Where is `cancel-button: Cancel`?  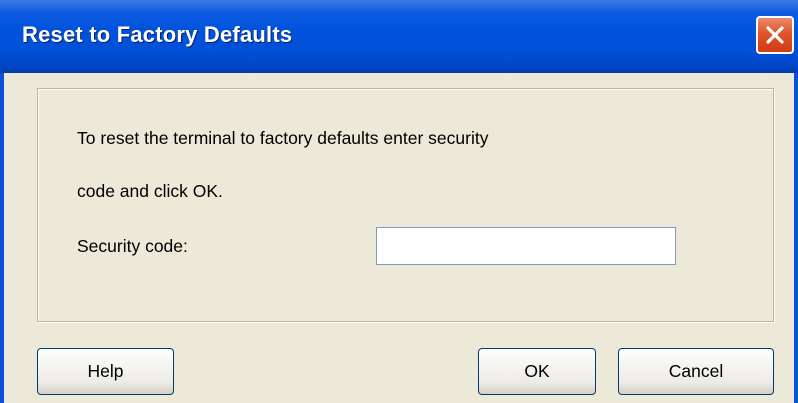
cancel-button: Cancel is located at coordinates (696, 371).